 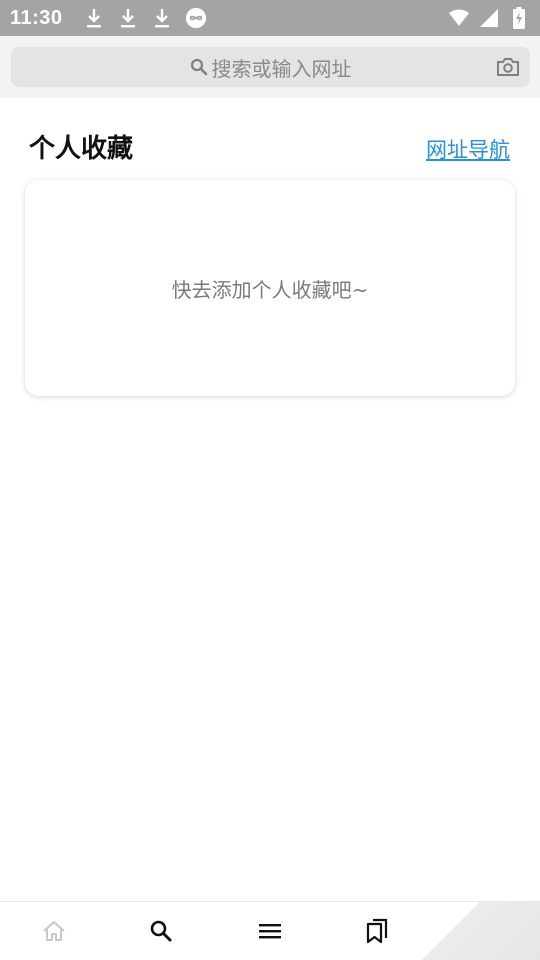 What do you see at coordinates (459, 18) in the screenshot?
I see `wifi-icon` at bounding box center [459, 18].